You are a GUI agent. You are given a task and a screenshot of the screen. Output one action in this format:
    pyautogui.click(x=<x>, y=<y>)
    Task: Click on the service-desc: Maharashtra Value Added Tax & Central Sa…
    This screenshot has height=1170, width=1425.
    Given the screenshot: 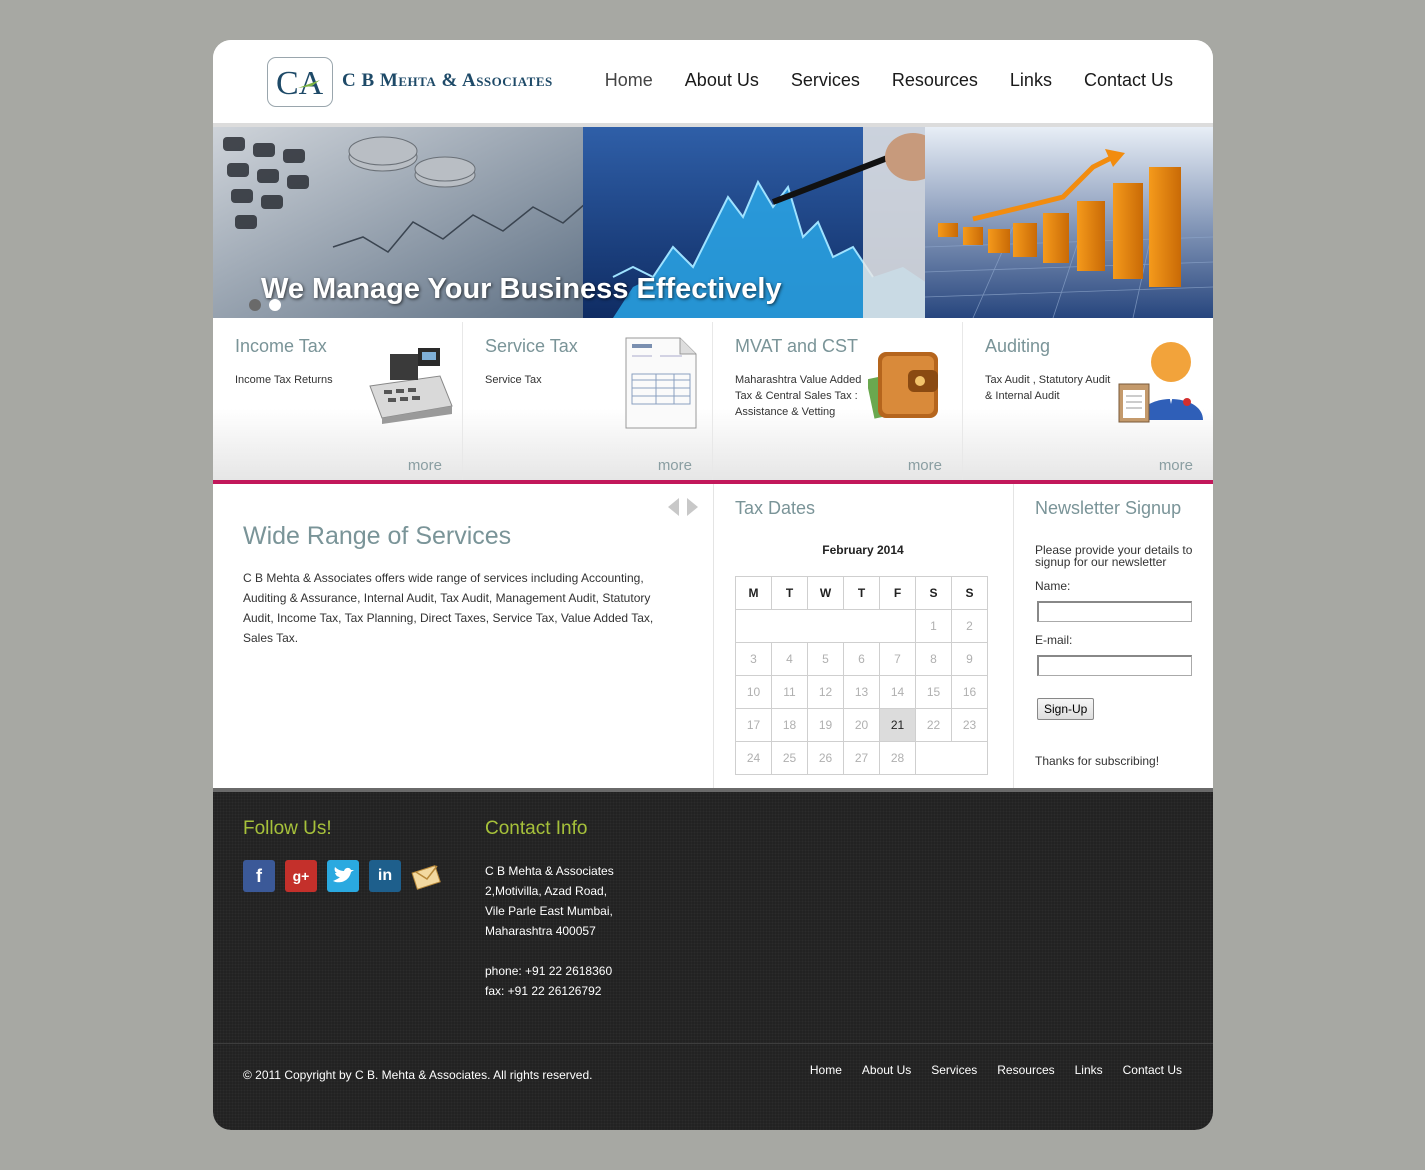 What is the action you would take?
    pyautogui.click(x=798, y=396)
    